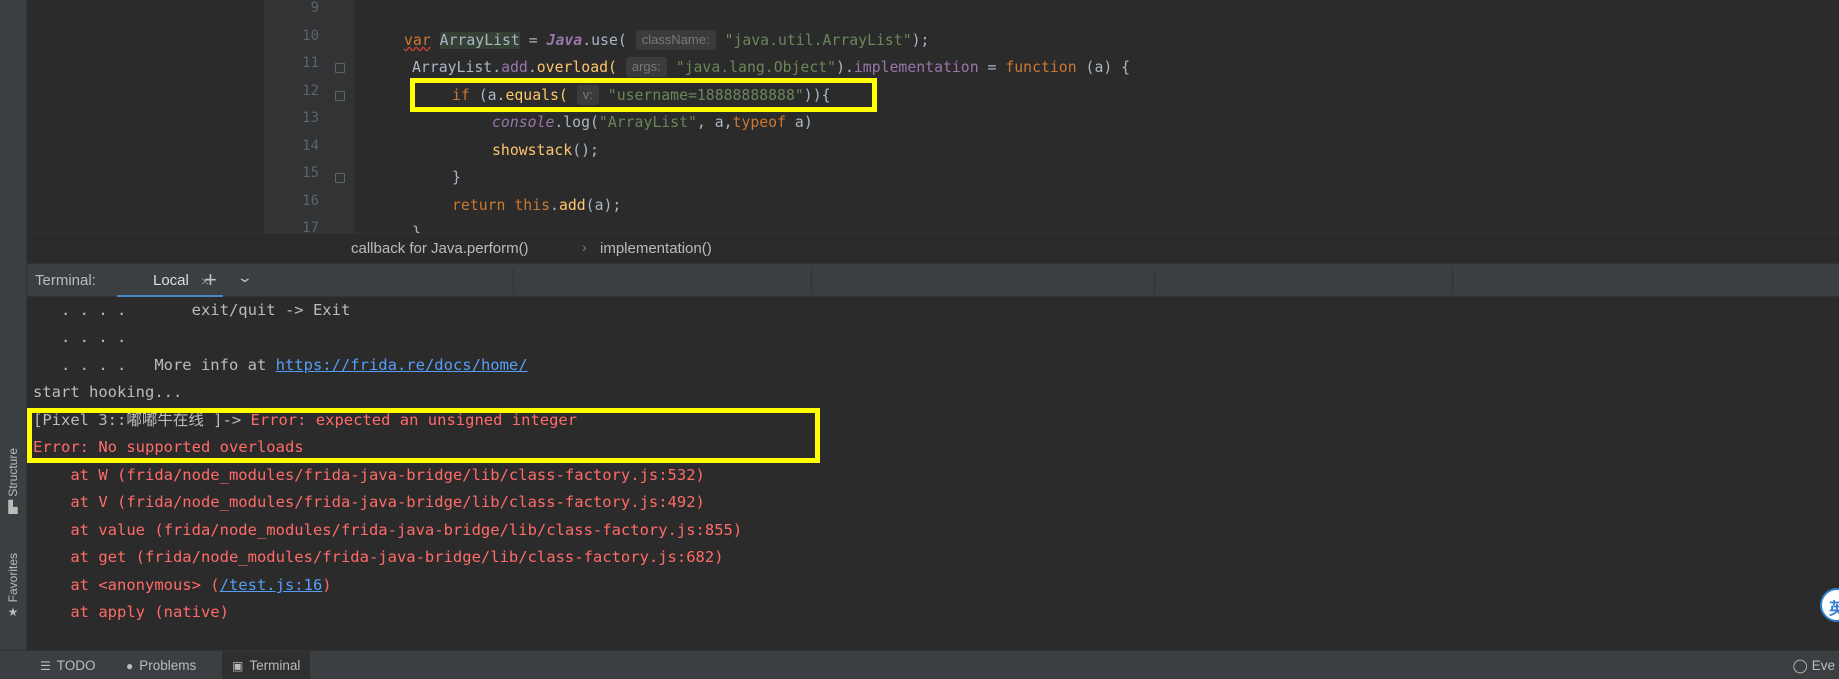 The image size is (1839, 679). I want to click on line-number: 14, so click(310, 146).